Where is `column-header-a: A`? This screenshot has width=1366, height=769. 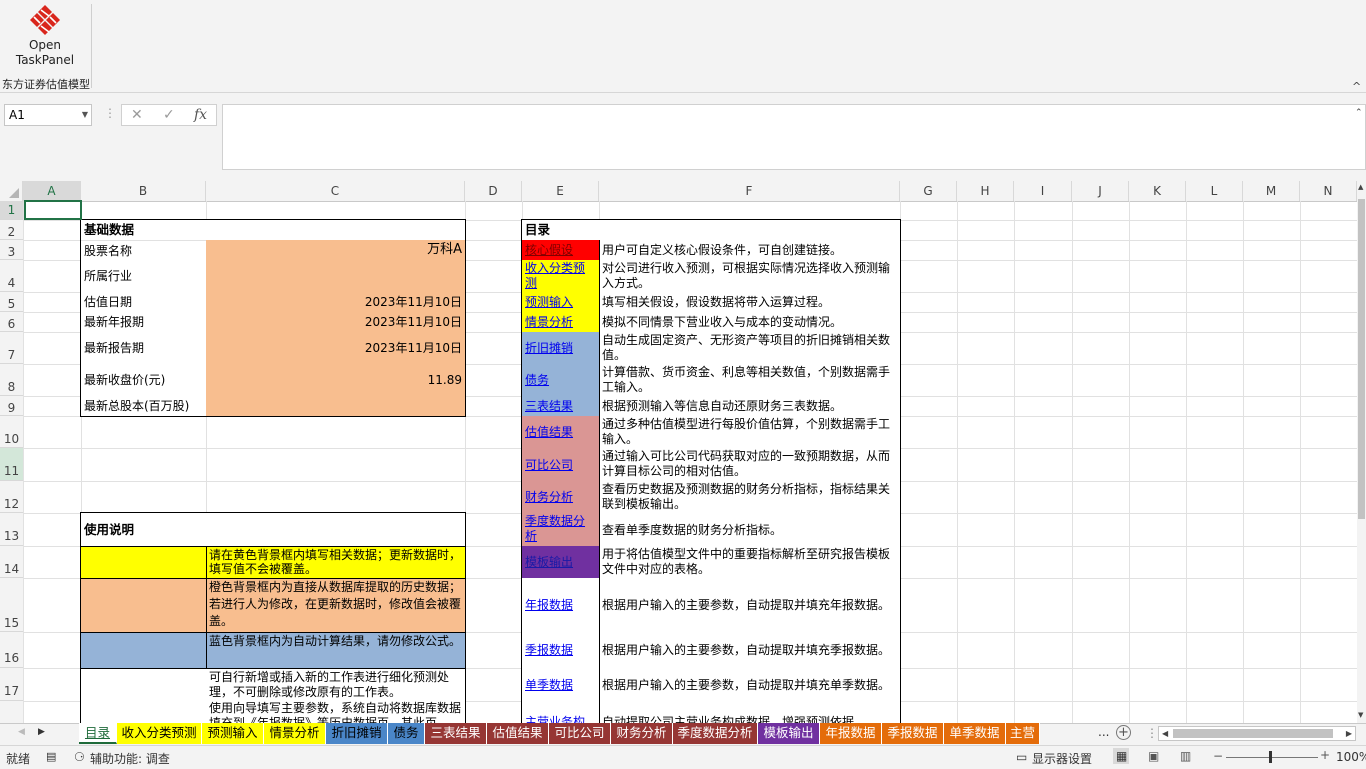 column-header-a: A is located at coordinates (52, 191).